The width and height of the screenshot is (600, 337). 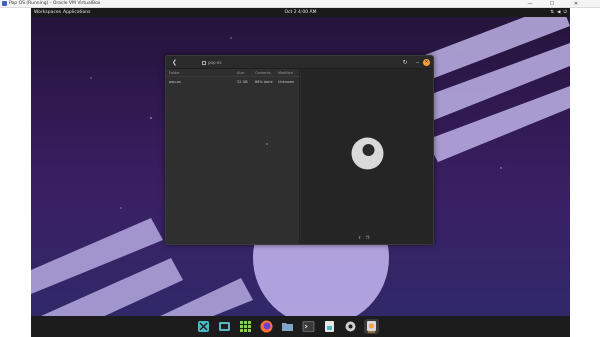 I want to click on column-size: Size, so click(x=240, y=73).